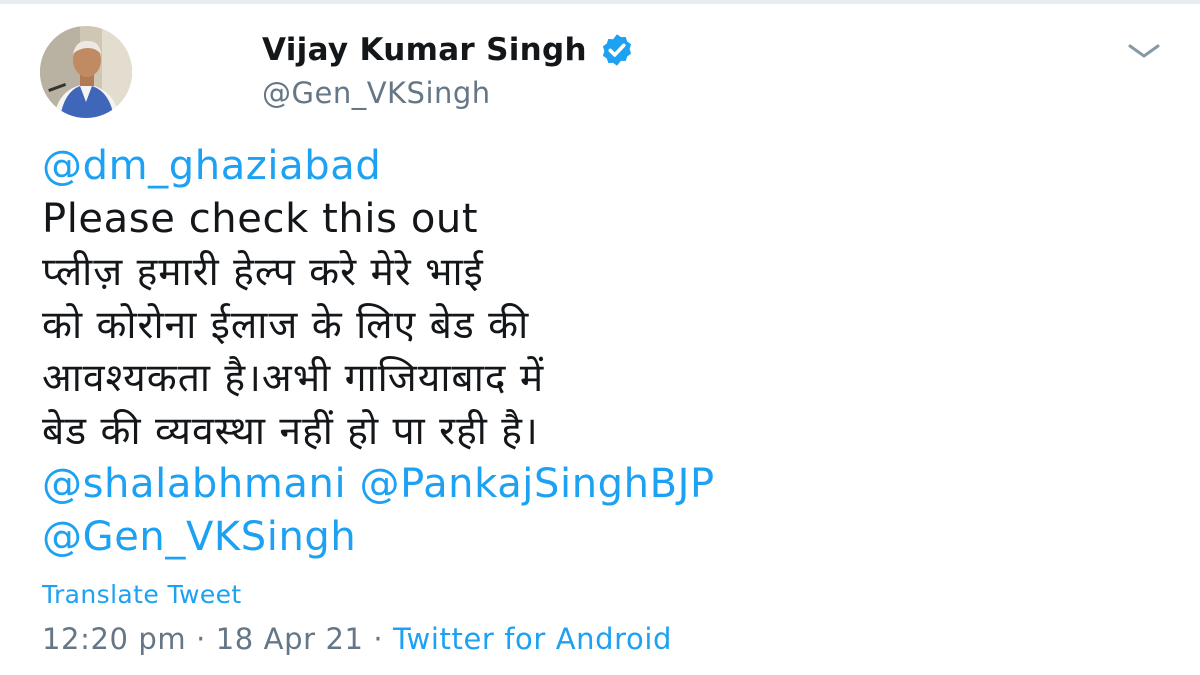  What do you see at coordinates (424, 50) in the screenshot?
I see `author-display-name: Vijay Kumar Singh` at bounding box center [424, 50].